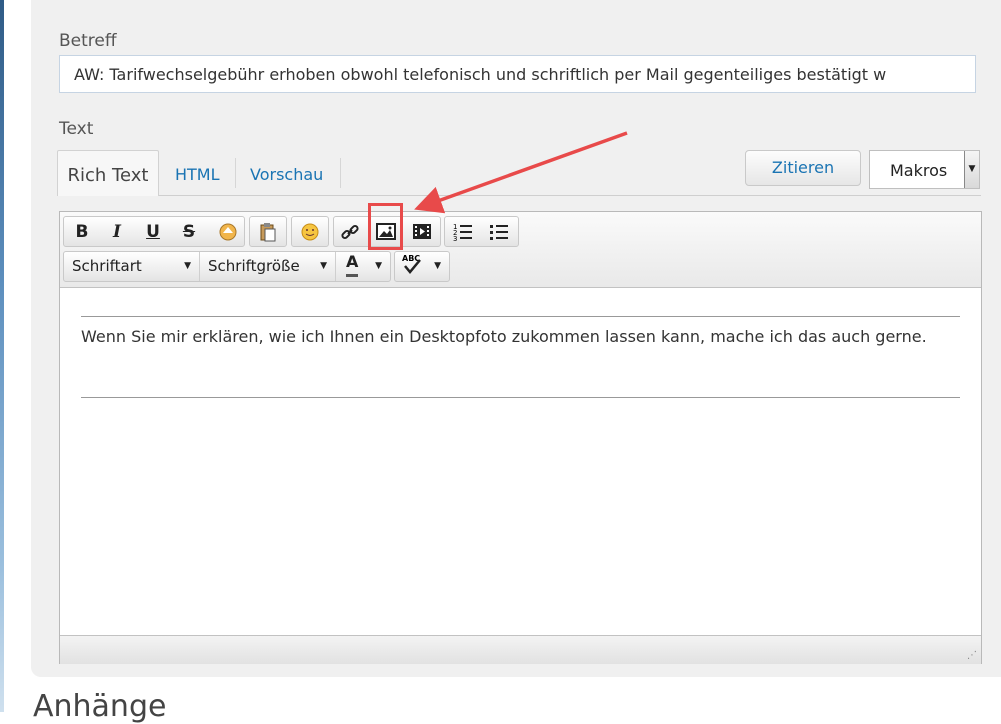 The width and height of the screenshot is (1001, 724). I want to click on smiley-group, so click(310, 231).